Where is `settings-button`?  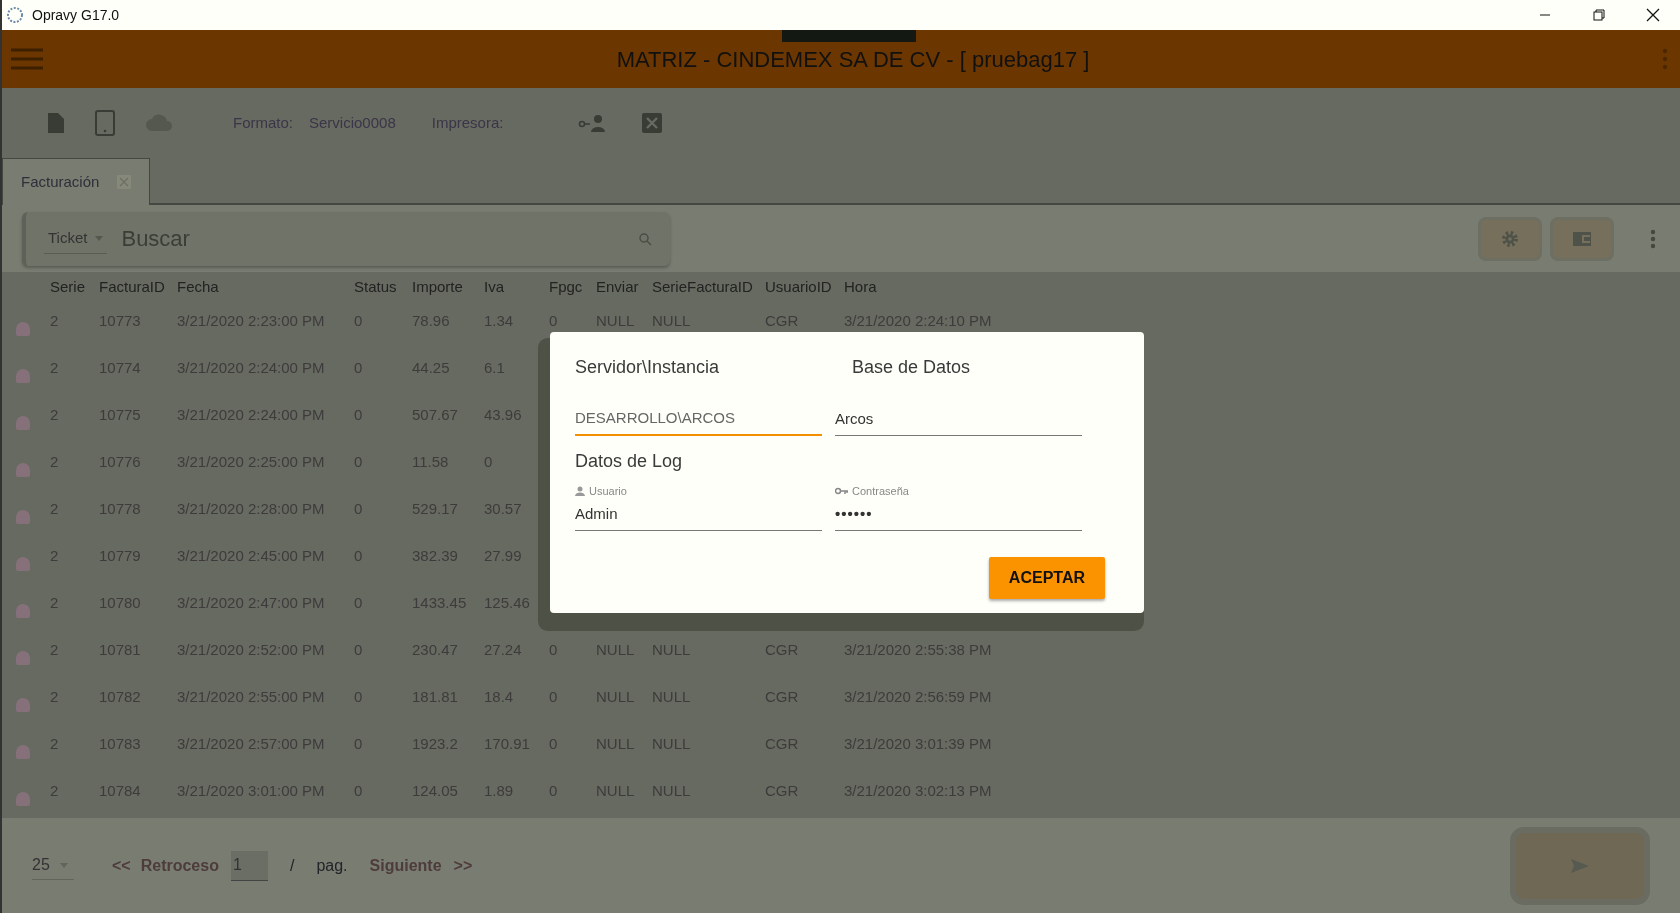 settings-button is located at coordinates (1510, 238).